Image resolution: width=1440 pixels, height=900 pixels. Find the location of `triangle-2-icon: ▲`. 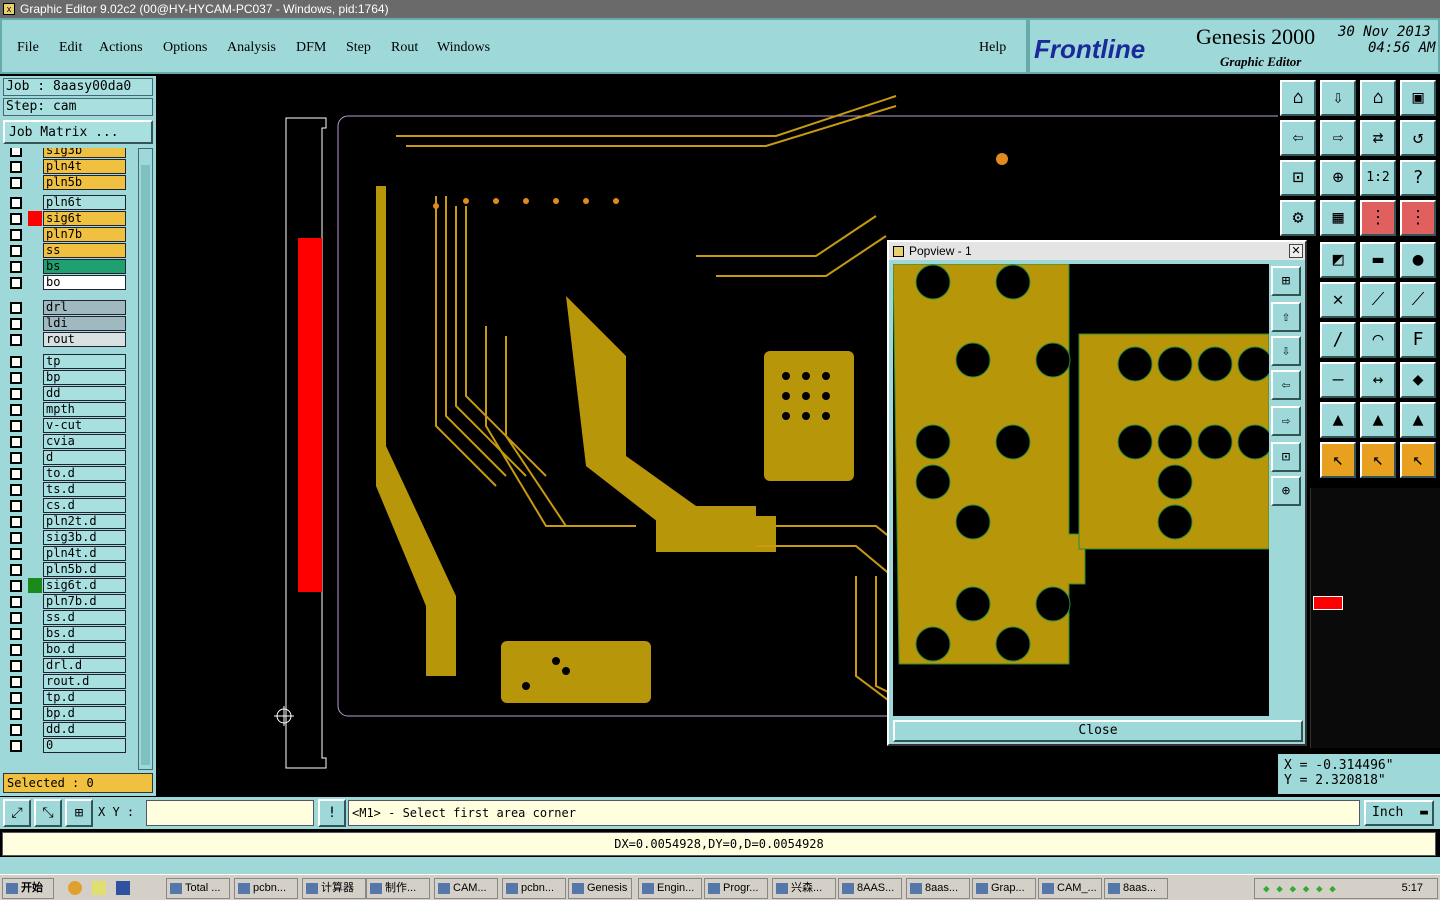

triangle-2-icon: ▲ is located at coordinates (1378, 420).